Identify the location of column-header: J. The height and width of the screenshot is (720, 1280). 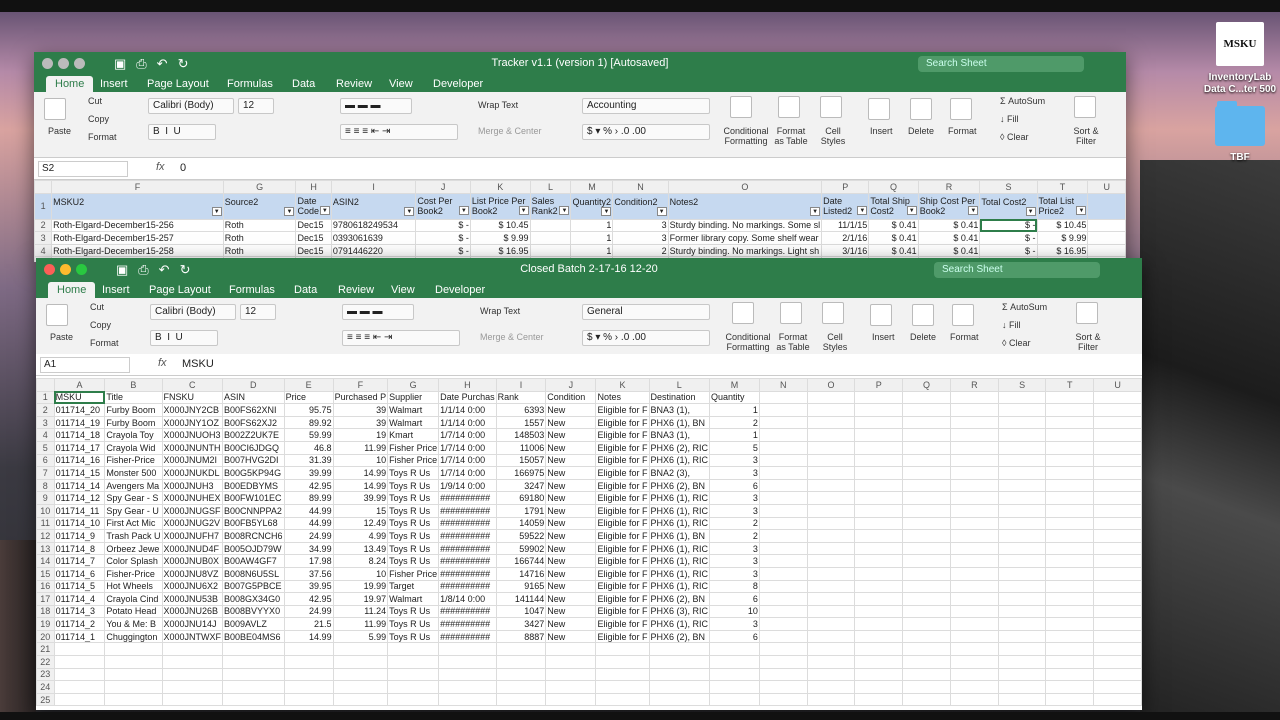
(443, 187).